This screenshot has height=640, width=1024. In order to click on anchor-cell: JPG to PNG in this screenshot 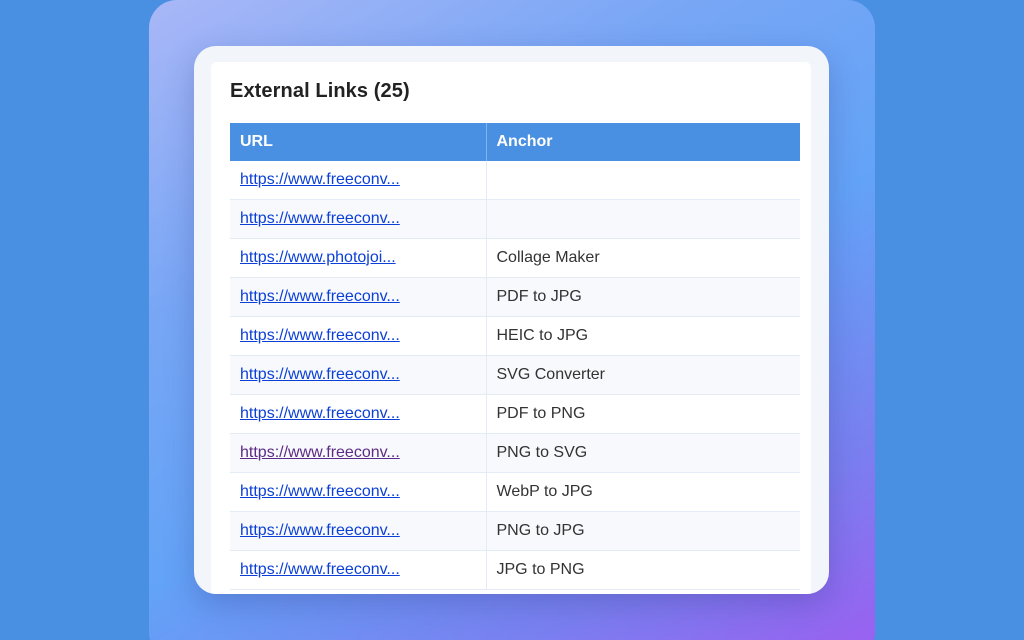, I will do `click(643, 570)`.